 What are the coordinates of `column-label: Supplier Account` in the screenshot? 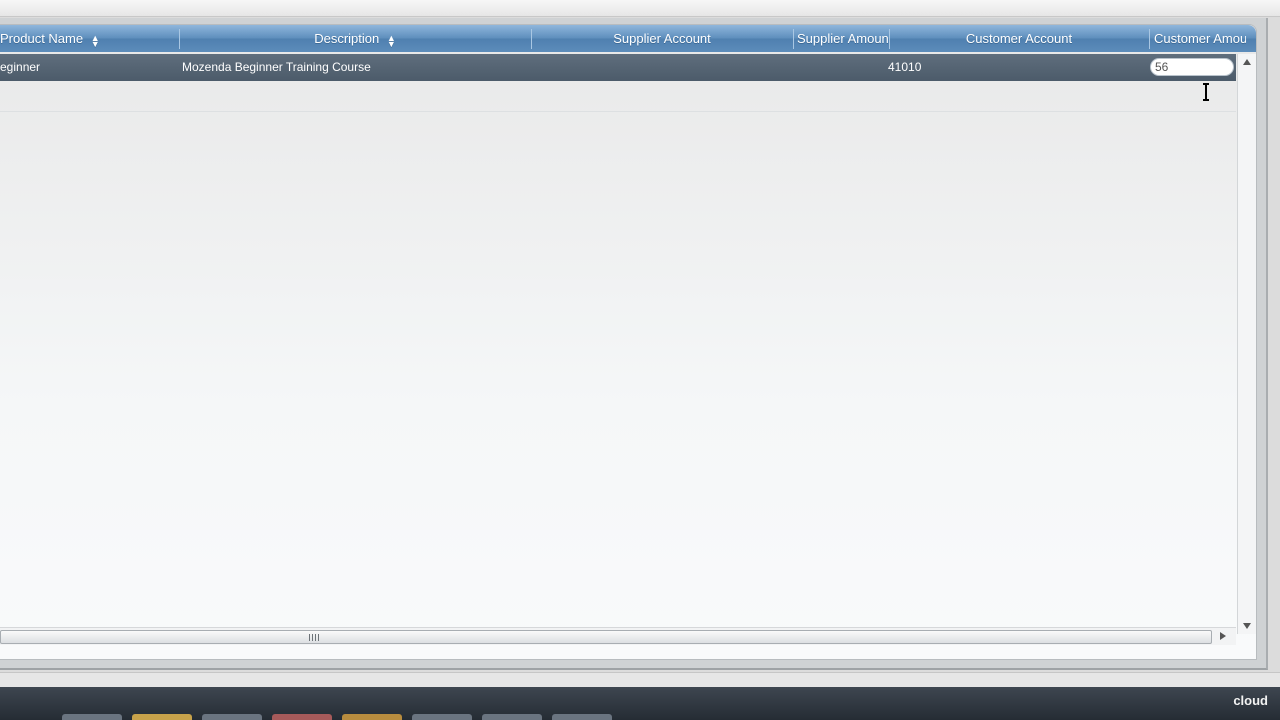 It's located at (662, 38).